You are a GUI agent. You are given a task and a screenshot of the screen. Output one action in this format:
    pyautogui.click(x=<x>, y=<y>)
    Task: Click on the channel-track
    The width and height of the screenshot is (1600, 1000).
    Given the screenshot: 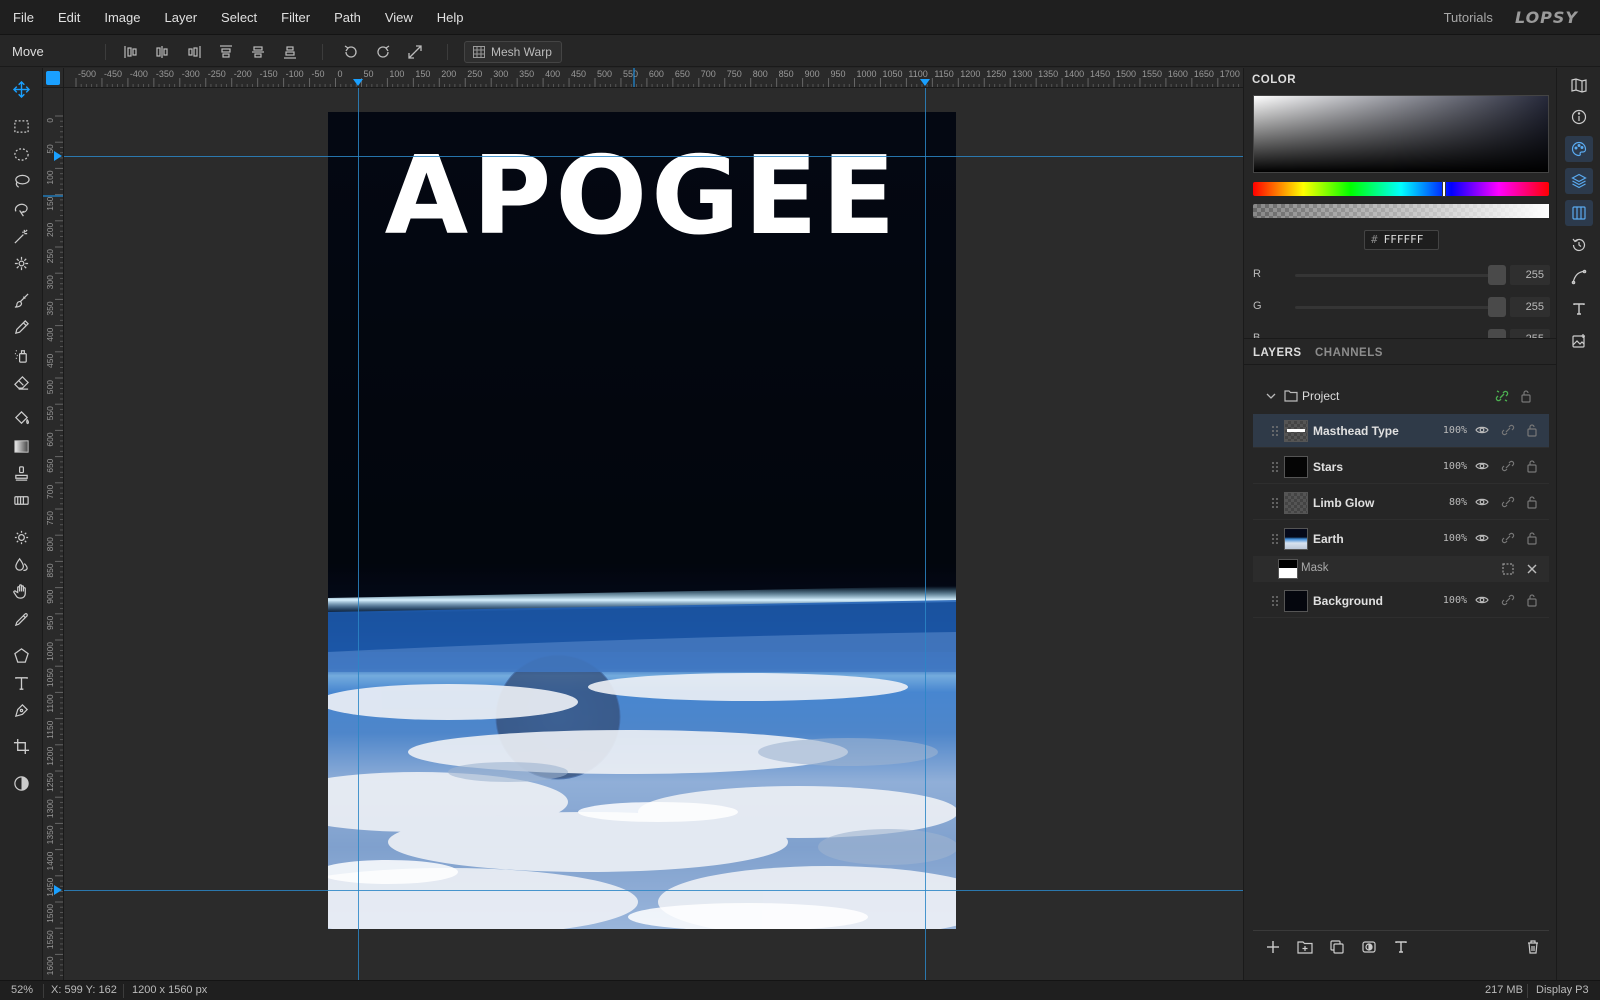 What is the action you would take?
    pyautogui.click(x=1395, y=307)
    